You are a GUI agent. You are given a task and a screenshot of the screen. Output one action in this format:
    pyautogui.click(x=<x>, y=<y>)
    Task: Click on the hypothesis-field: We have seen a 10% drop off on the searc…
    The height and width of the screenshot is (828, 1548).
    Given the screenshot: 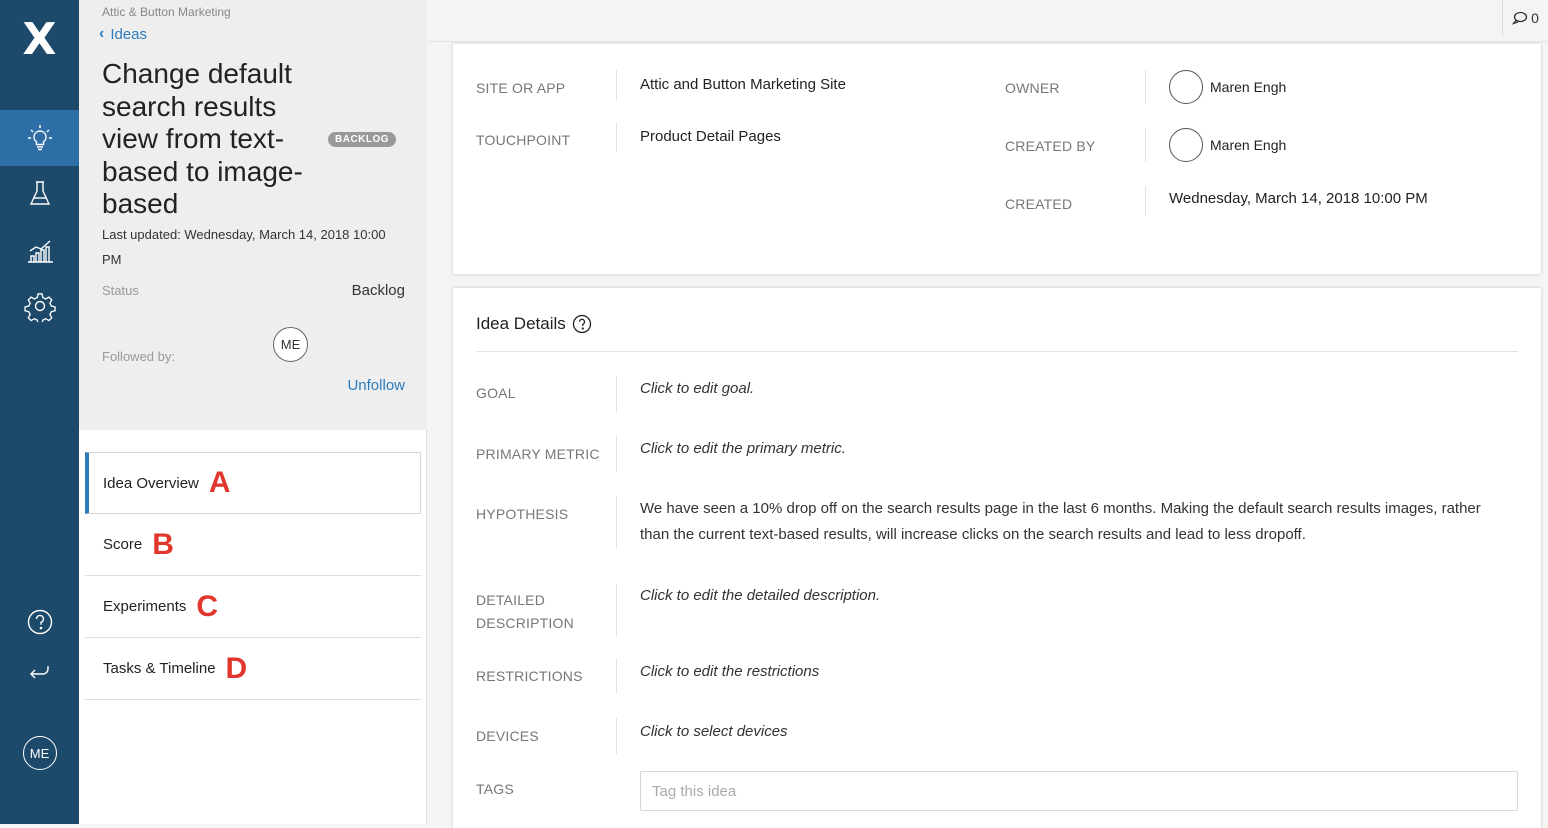 What is the action you would take?
    pyautogui.click(x=1070, y=522)
    